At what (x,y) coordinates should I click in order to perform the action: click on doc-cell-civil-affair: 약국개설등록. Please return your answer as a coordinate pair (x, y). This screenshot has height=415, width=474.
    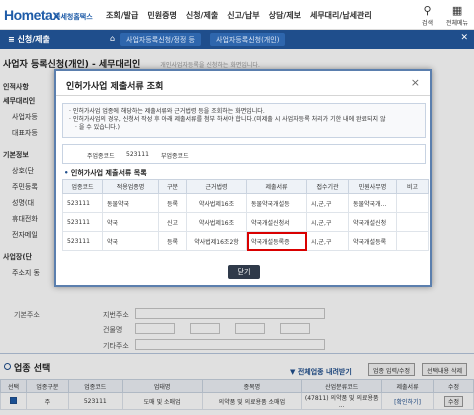
    Looking at the image, I should click on (372, 241).